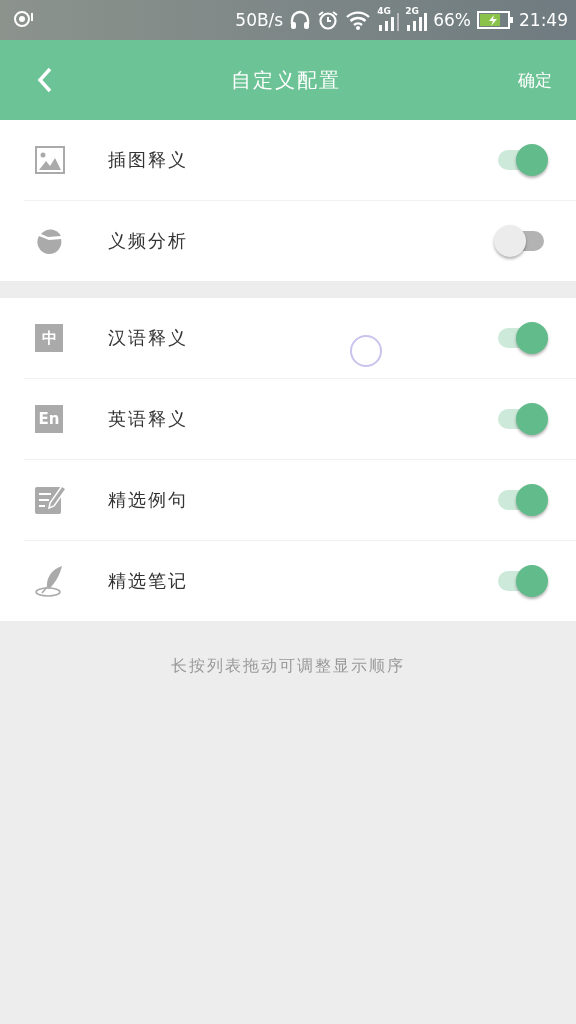 The height and width of the screenshot is (1024, 576). What do you see at coordinates (288, 666) in the screenshot?
I see `hint-text: 长按列表拖动可调整显示顺序` at bounding box center [288, 666].